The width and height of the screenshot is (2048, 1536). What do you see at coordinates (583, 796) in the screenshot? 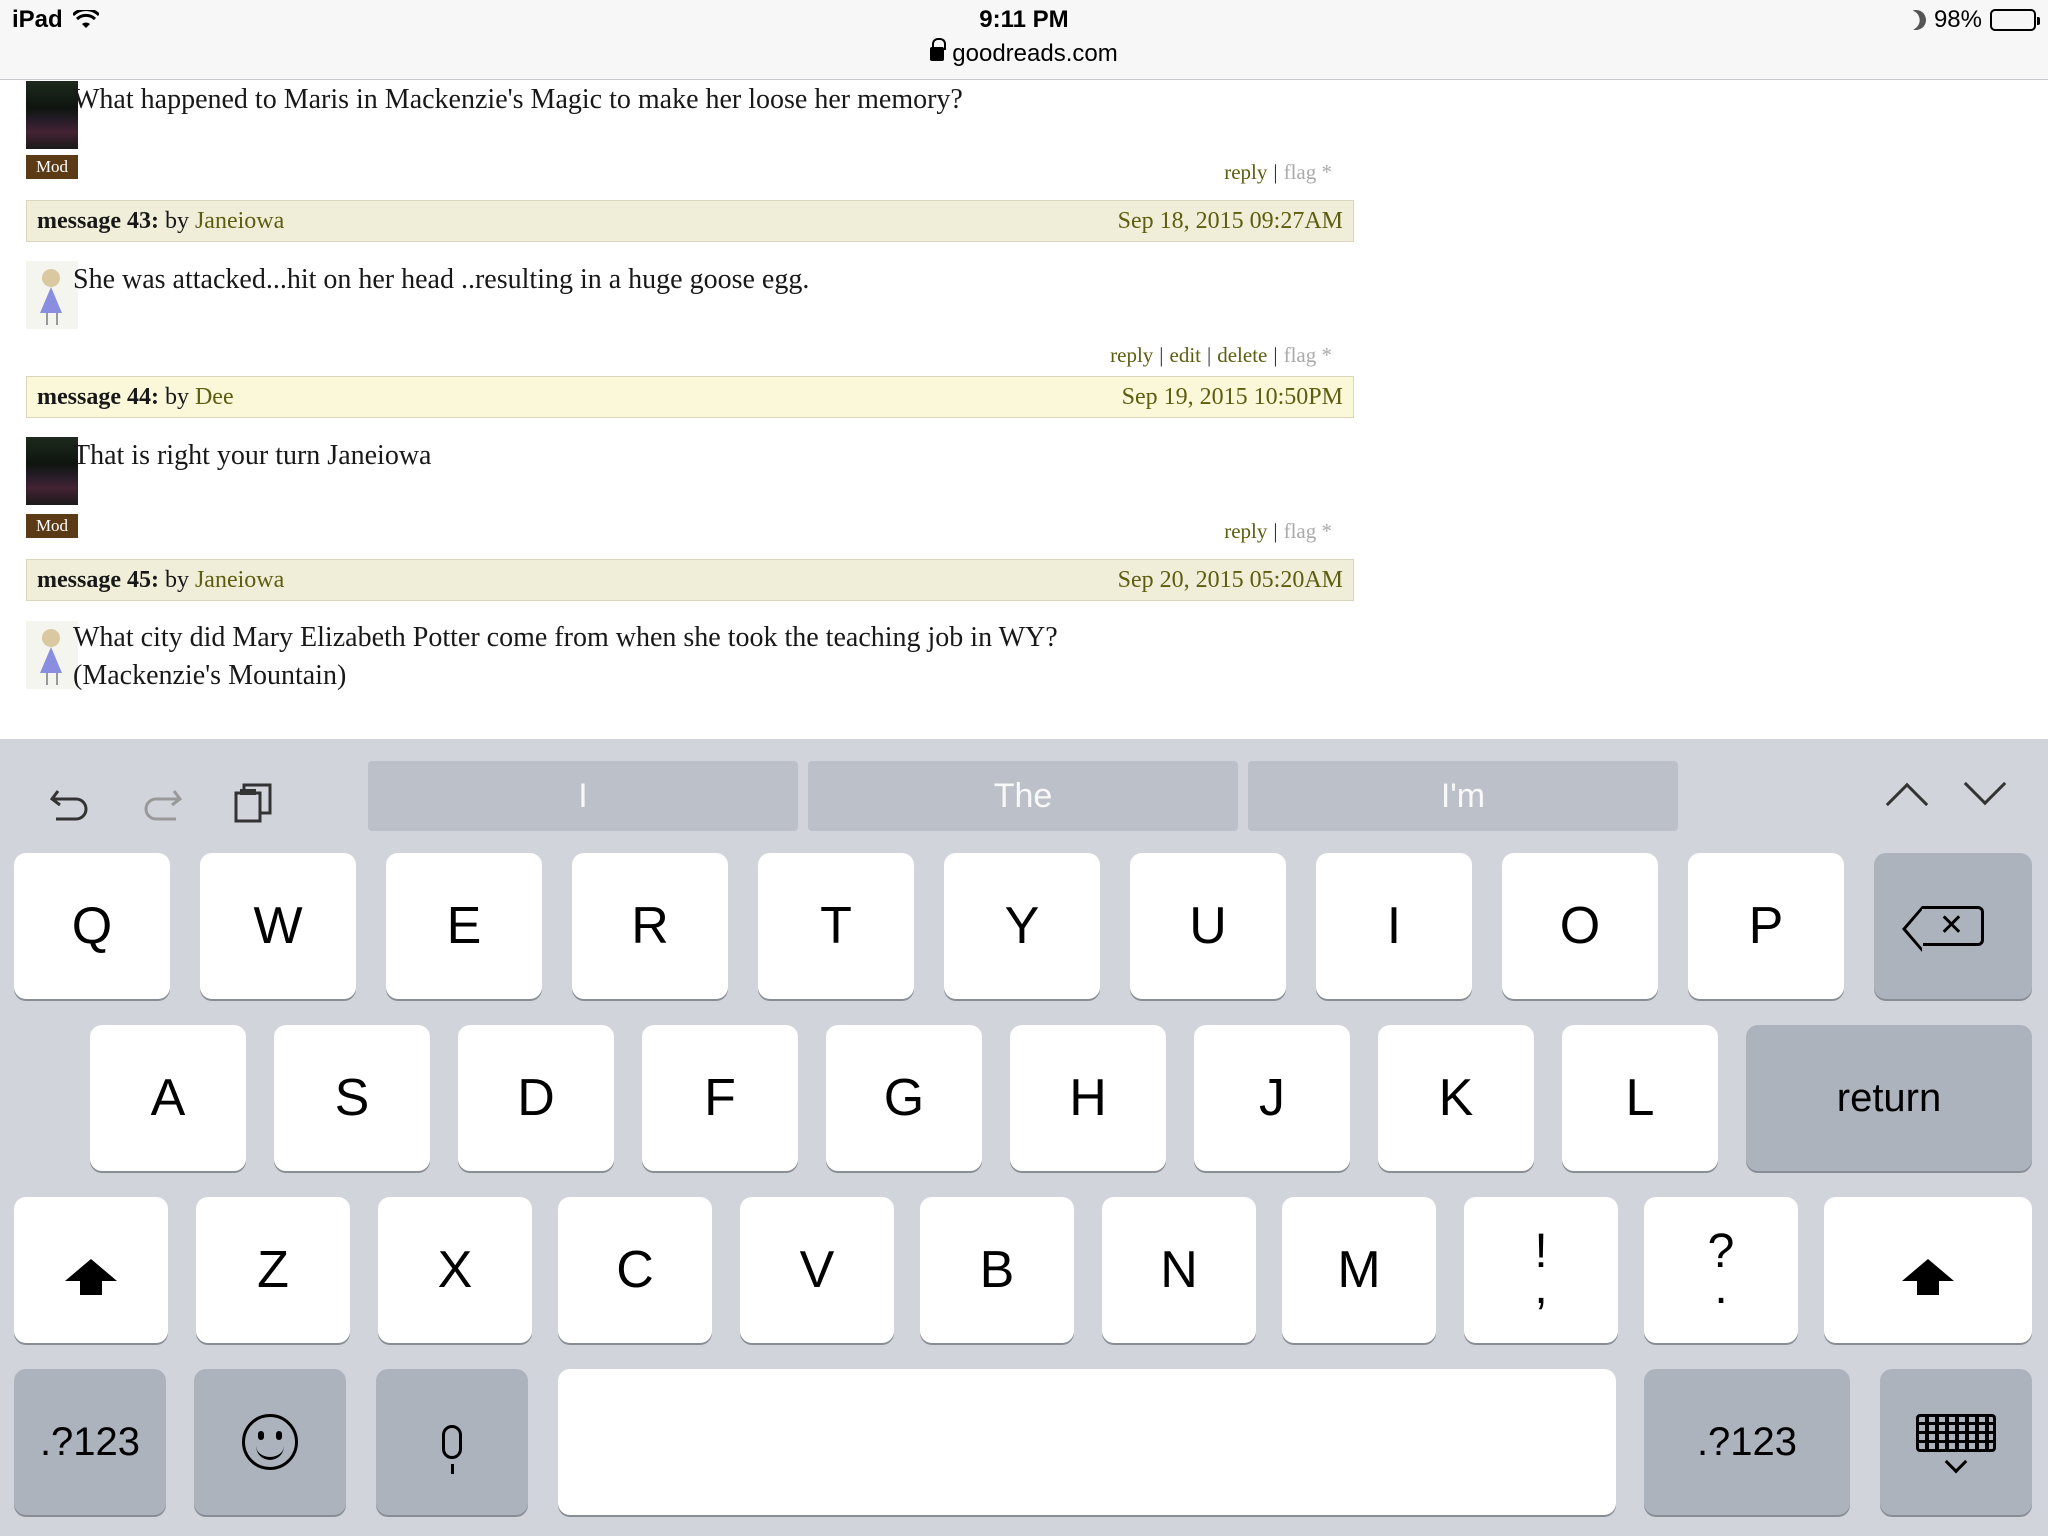
I see `suggestion-1: I` at bounding box center [583, 796].